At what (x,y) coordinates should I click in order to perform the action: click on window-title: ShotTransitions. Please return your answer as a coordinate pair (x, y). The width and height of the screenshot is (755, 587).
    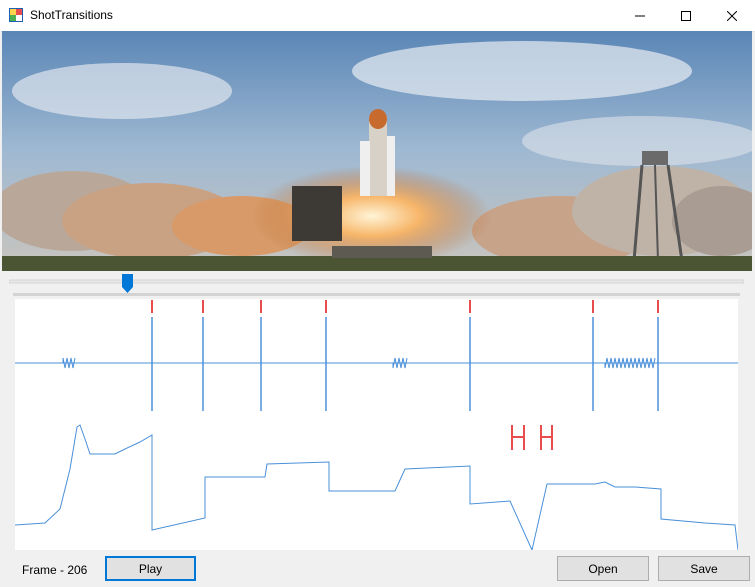
    Looking at the image, I should click on (71, 15).